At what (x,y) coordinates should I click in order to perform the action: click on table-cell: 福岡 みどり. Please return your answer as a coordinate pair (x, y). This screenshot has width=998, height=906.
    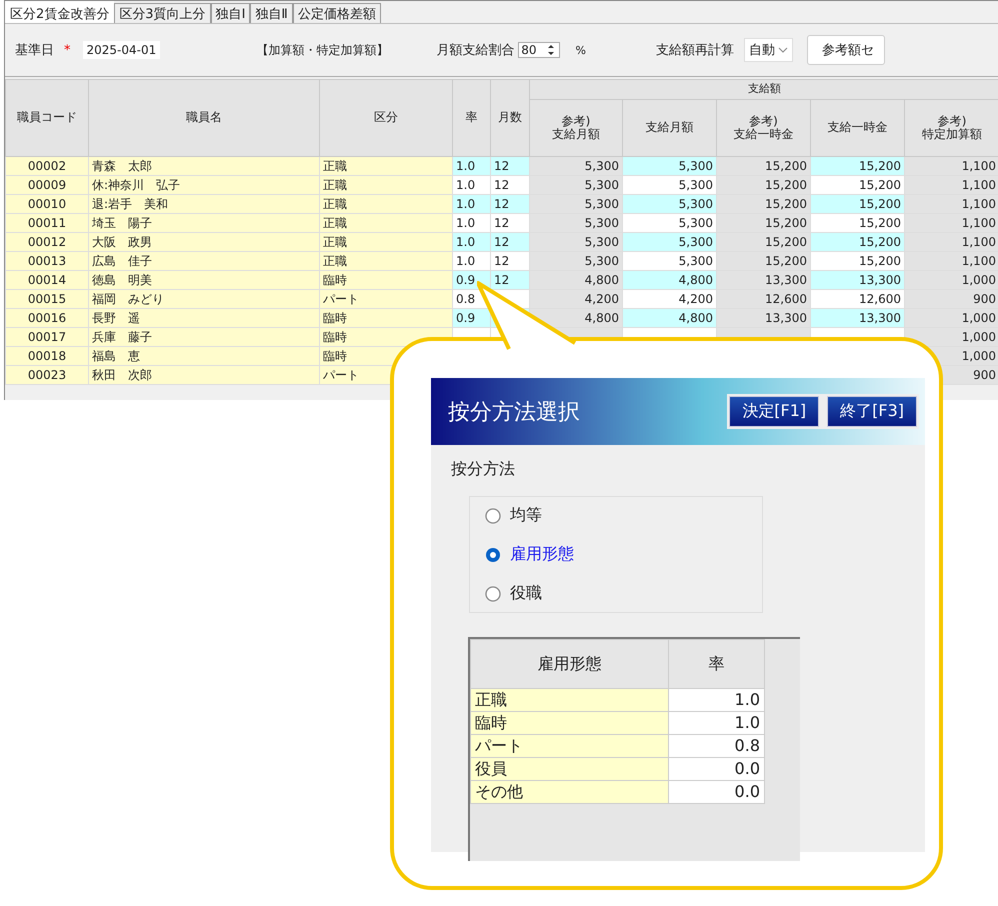
    Looking at the image, I should click on (204, 299).